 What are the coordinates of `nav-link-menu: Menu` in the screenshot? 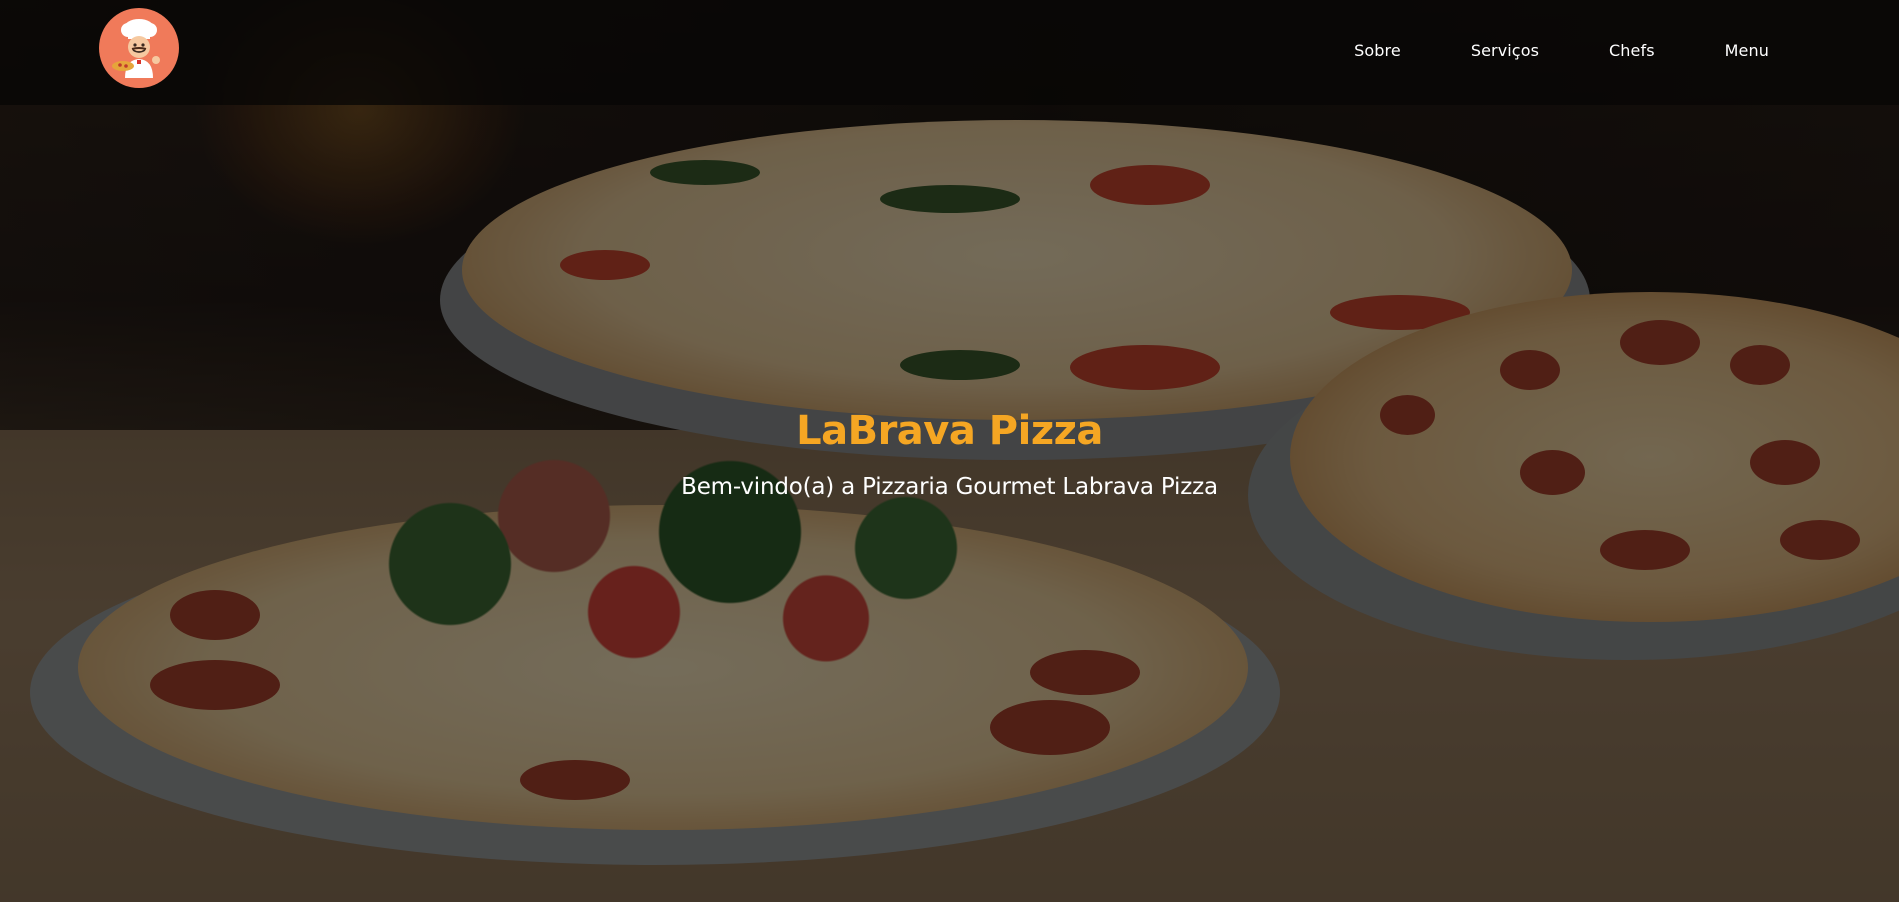 It's located at (1747, 50).